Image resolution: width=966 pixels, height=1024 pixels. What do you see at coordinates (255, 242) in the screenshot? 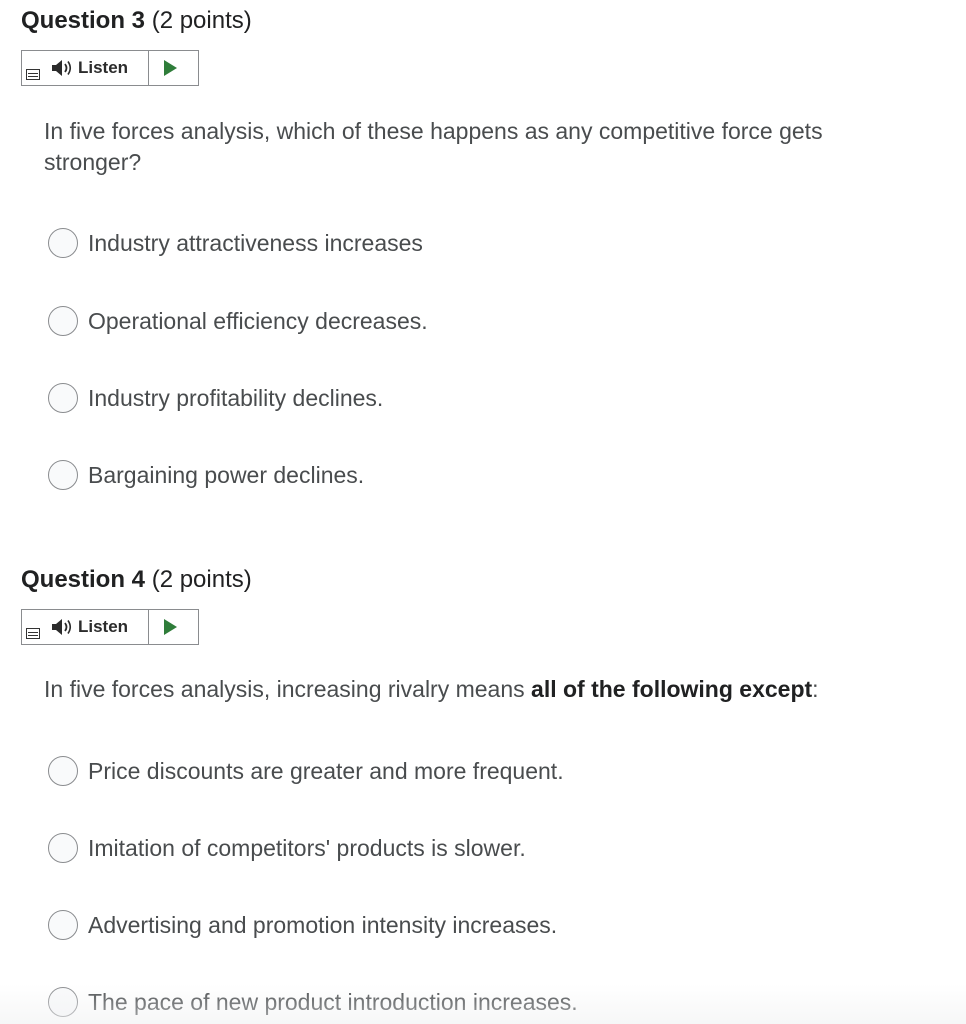
I see `answer-option-label: Industry attractiveness increases` at bounding box center [255, 242].